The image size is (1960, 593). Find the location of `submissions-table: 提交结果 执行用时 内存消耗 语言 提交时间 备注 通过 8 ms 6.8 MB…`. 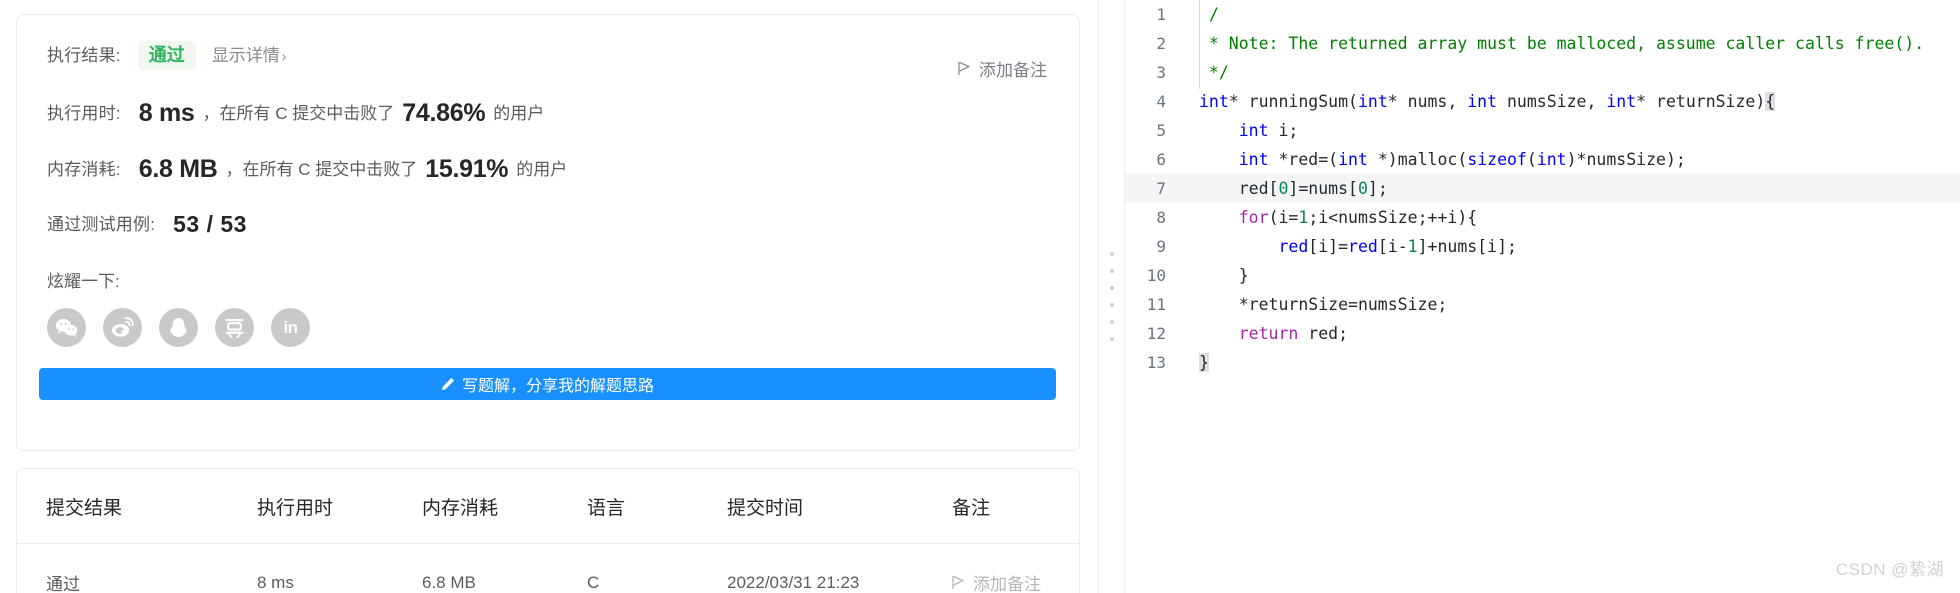

submissions-table: 提交结果 执行用时 内存消耗 语言 提交时间 备注 通过 8 ms 6.8 MB… is located at coordinates (548, 531).